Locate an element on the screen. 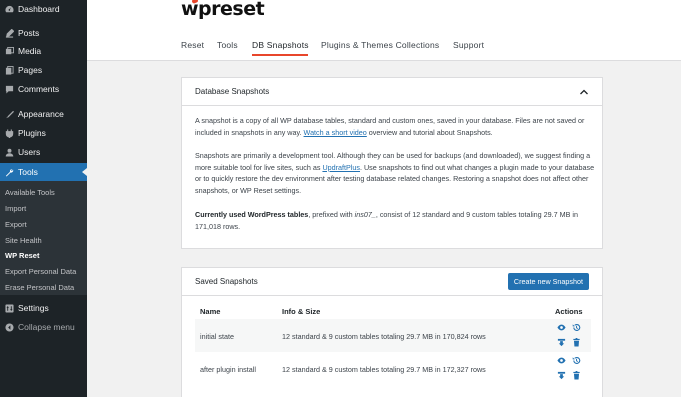  sidebar-item-label: Media is located at coordinates (30, 51).